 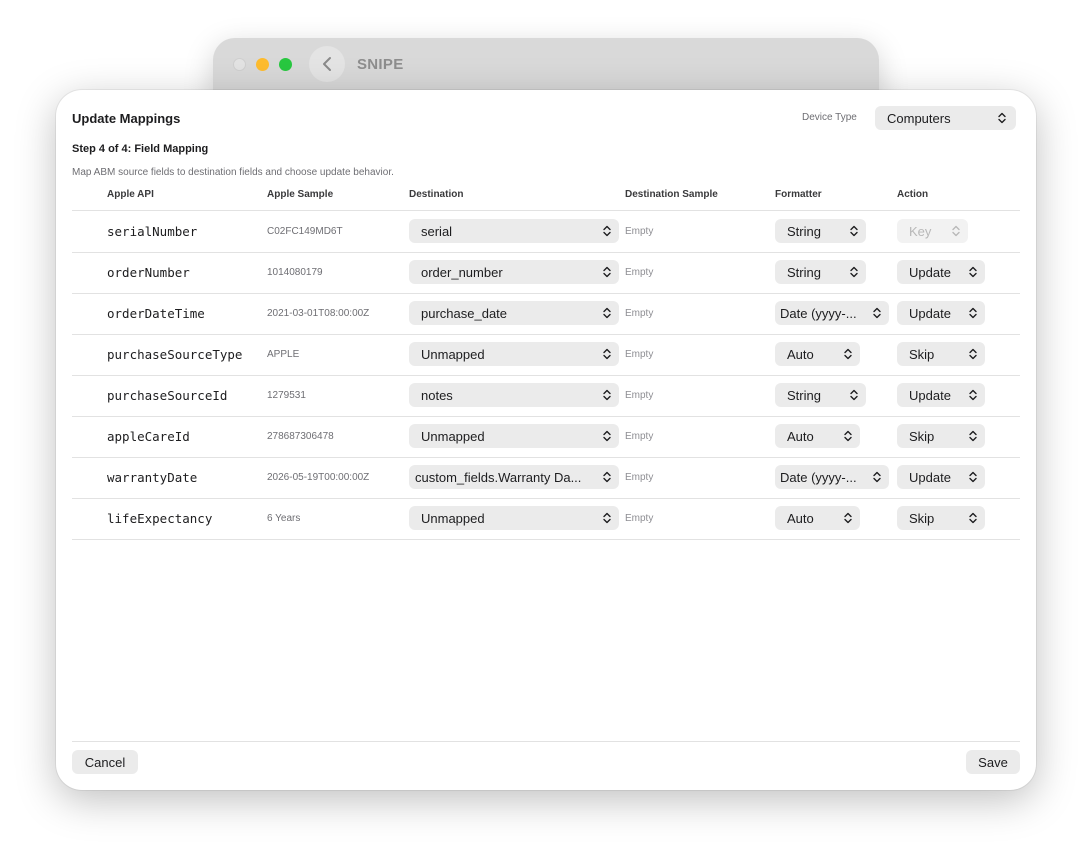 I want to click on apple-sample-value: 2021-03-01T08:00:00Z, so click(x=318, y=313).